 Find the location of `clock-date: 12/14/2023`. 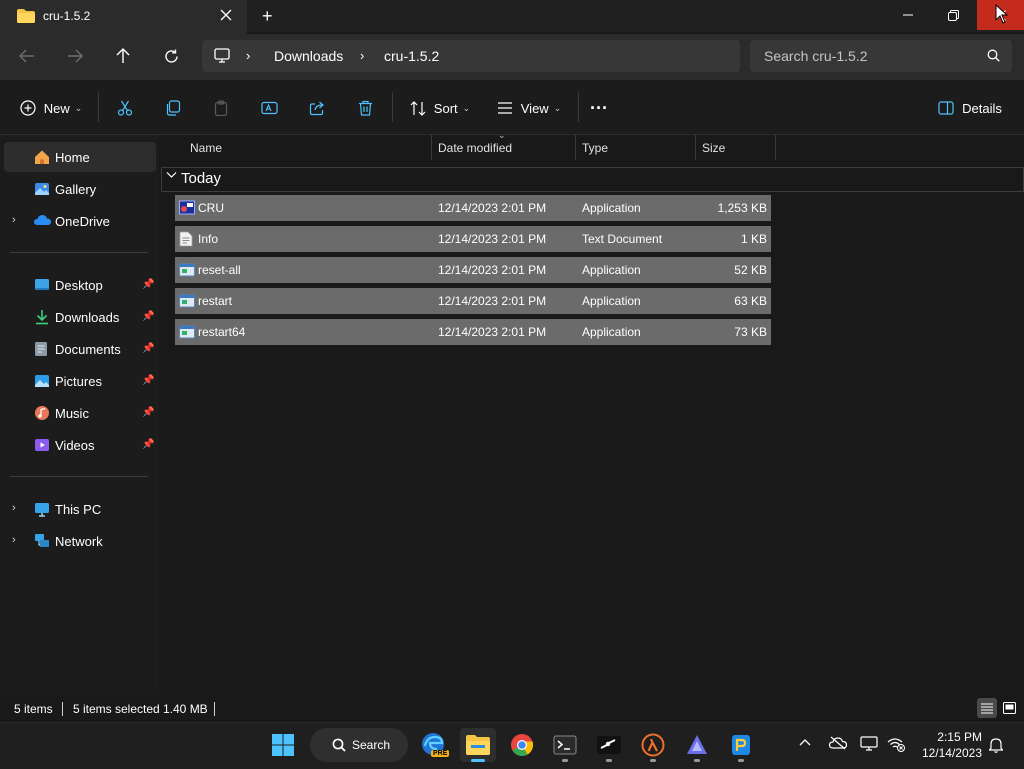

clock-date: 12/14/2023 is located at coordinates (944, 753).